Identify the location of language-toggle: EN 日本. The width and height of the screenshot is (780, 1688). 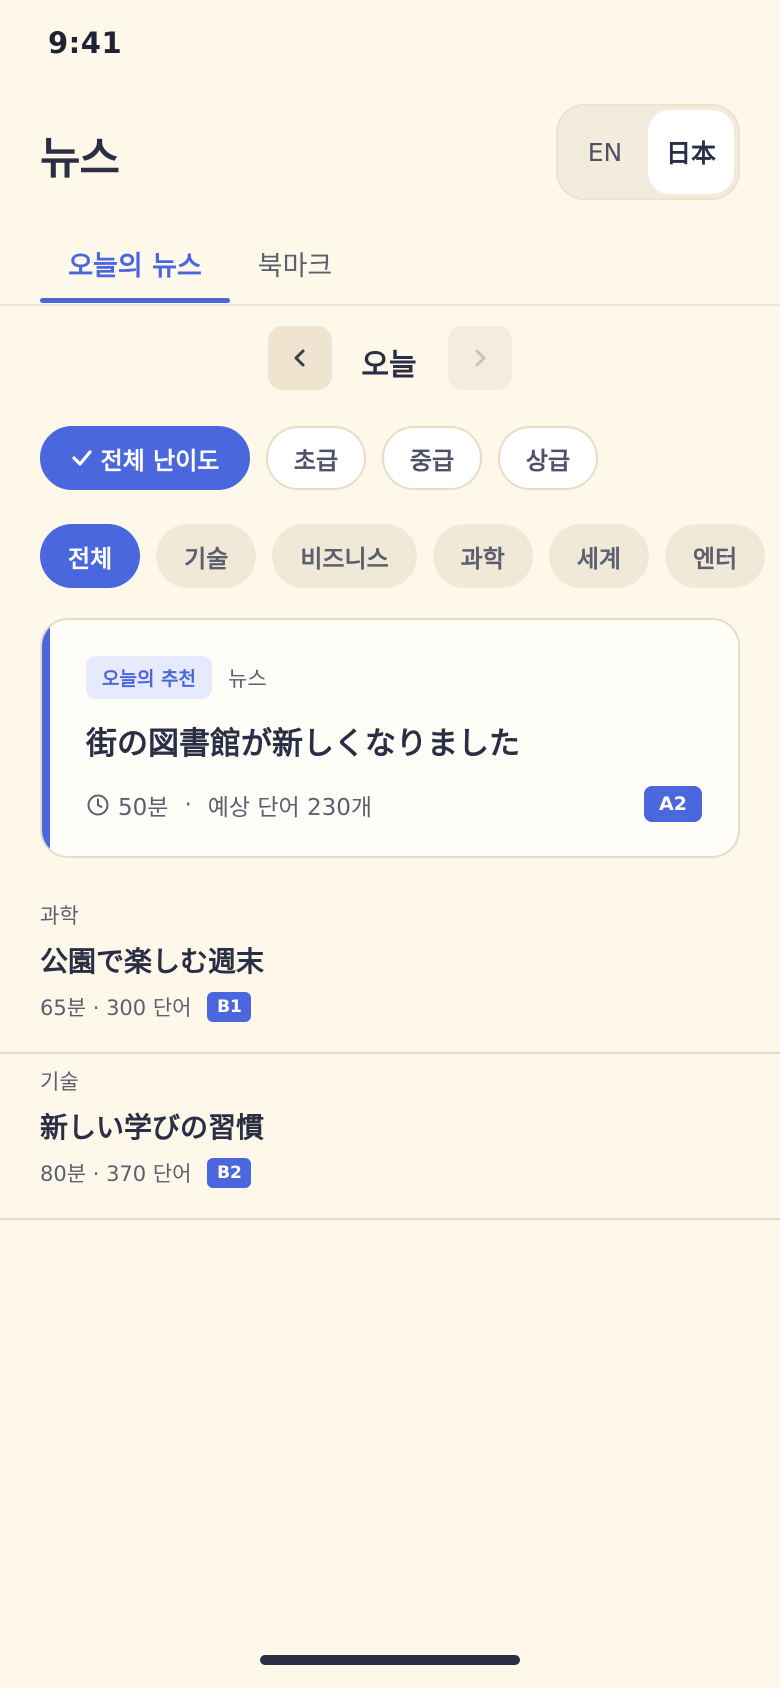
(648, 152).